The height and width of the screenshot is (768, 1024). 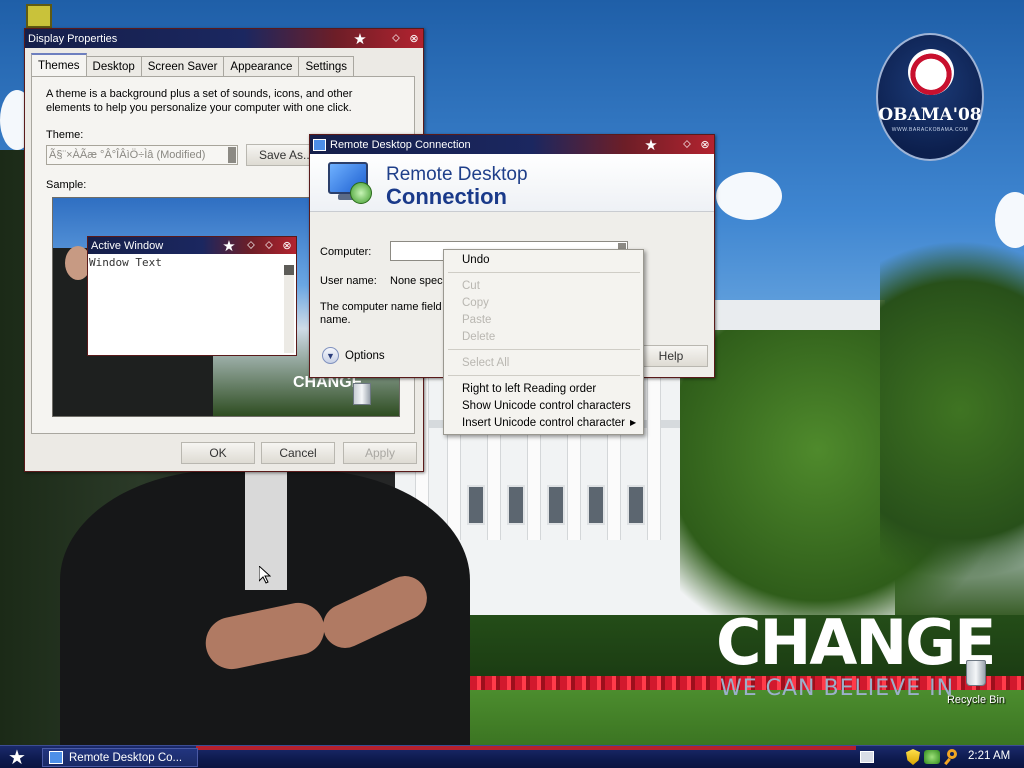 What do you see at coordinates (867, 757) in the screenshot?
I see `keyboard-icon` at bounding box center [867, 757].